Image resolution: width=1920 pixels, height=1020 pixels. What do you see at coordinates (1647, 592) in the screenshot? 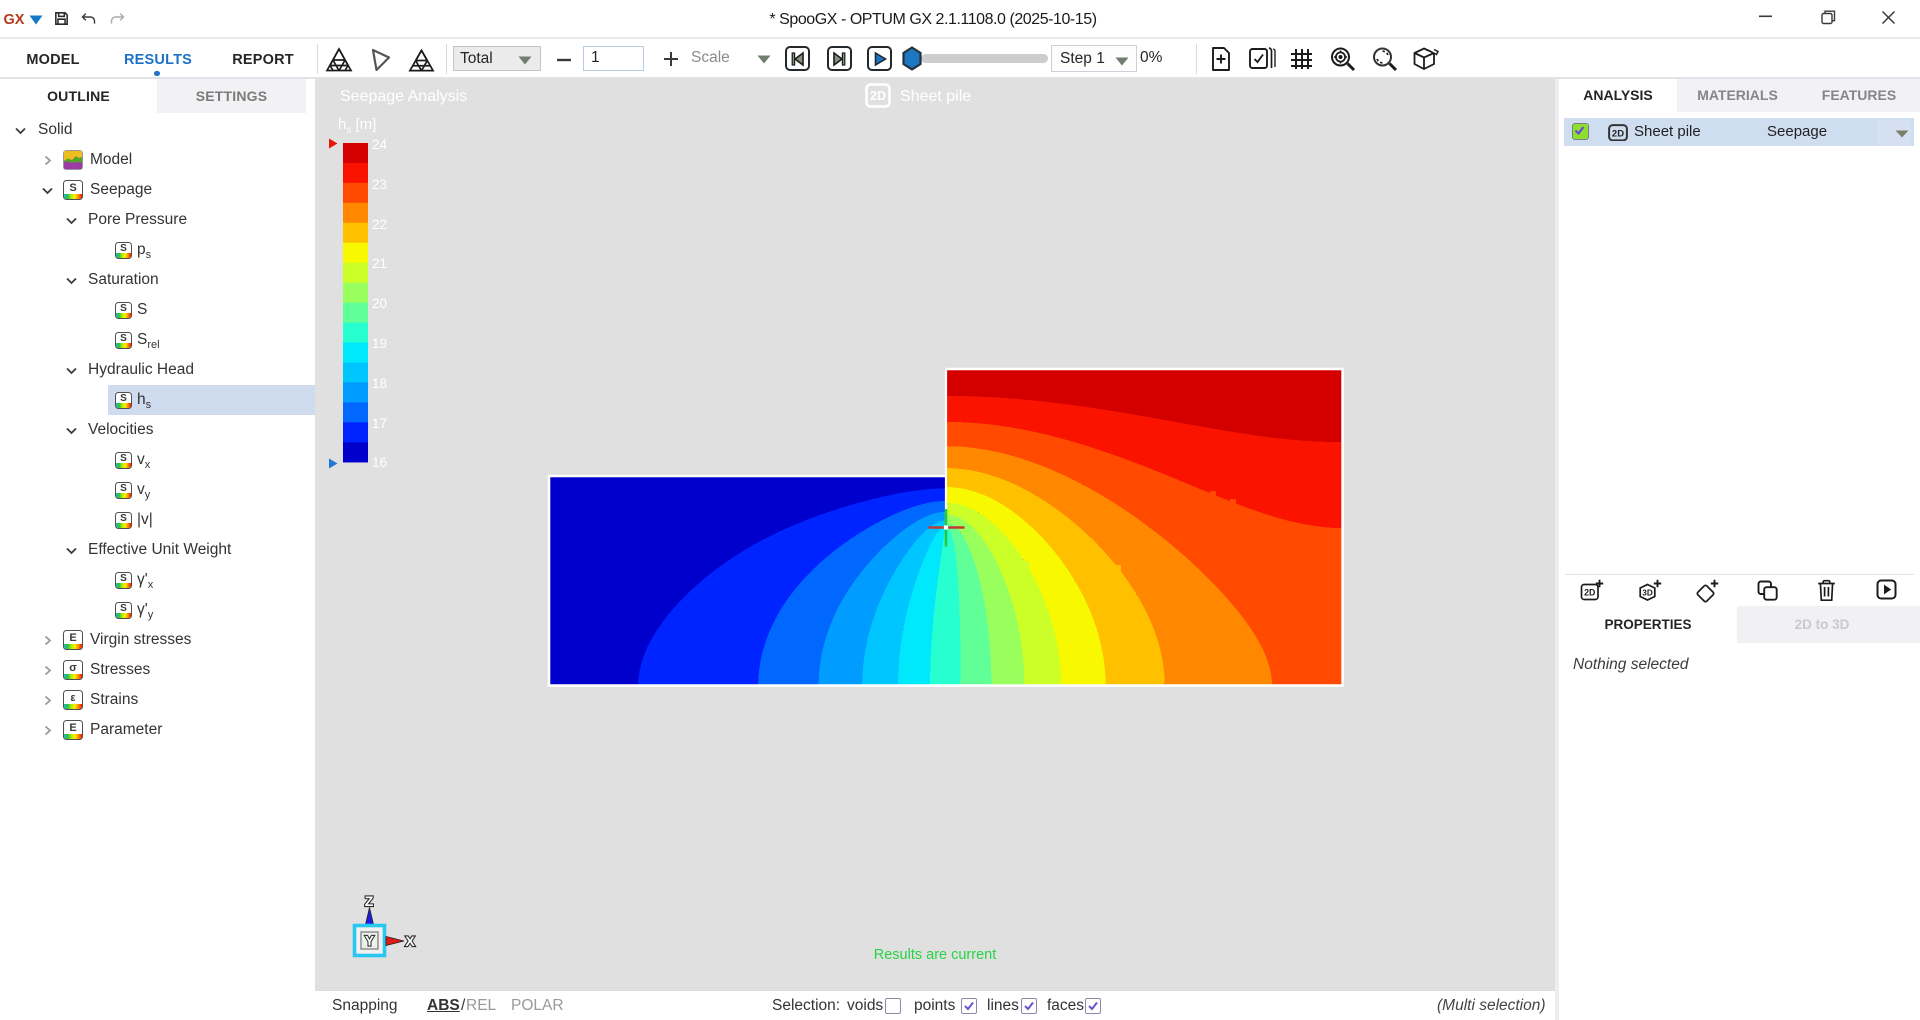
I see `svg-text: 3D` at bounding box center [1647, 592].